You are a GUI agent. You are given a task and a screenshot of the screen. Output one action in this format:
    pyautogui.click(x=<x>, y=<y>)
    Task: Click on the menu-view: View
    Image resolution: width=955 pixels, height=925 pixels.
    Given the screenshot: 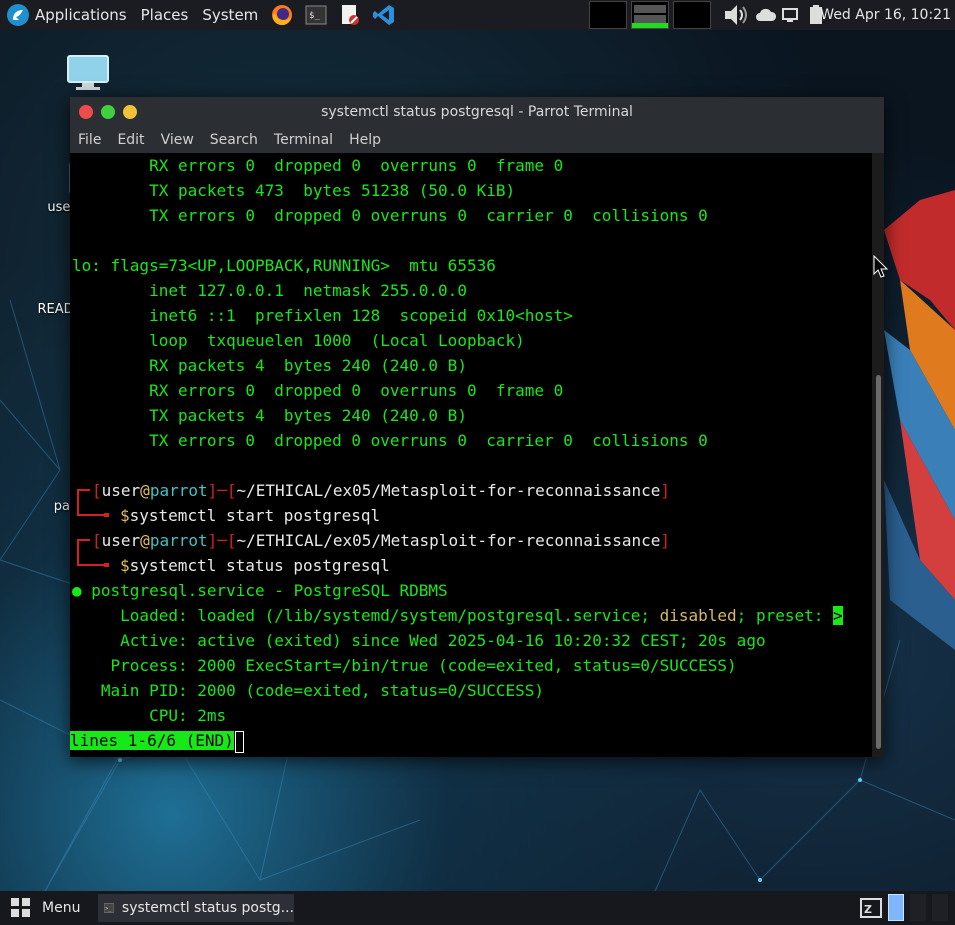 What is the action you would take?
    pyautogui.click(x=177, y=140)
    